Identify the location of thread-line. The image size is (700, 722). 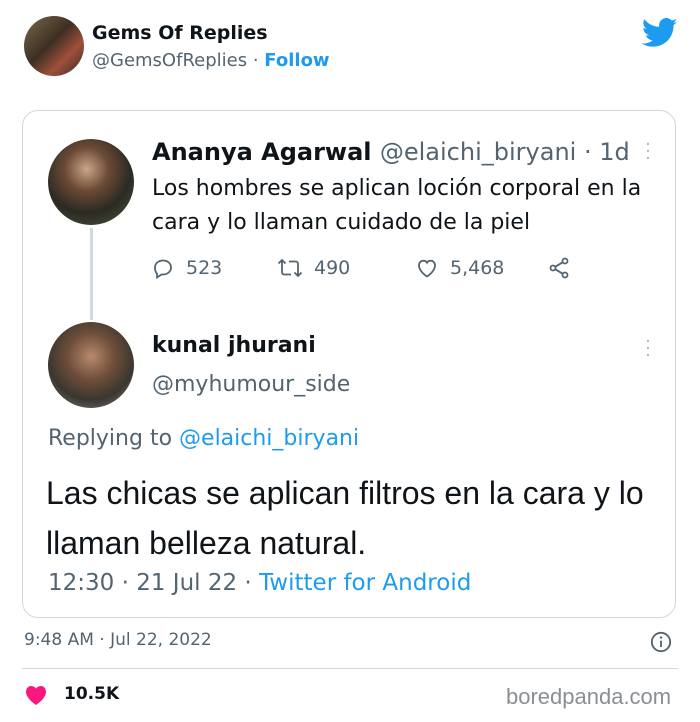
(91, 274).